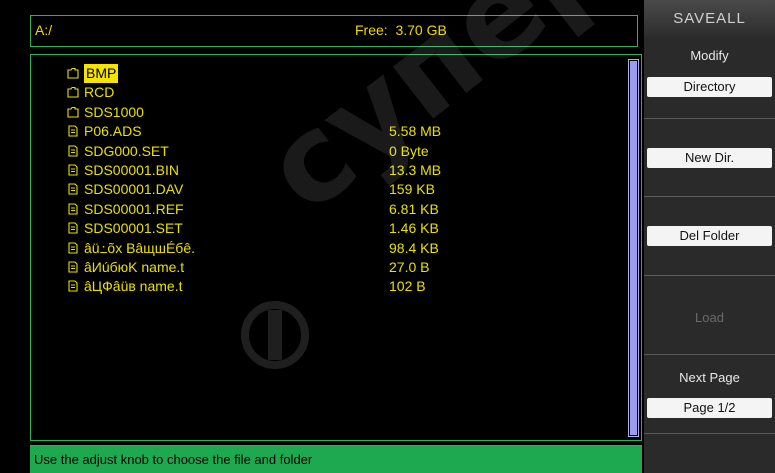 Image resolution: width=775 pixels, height=473 pixels. What do you see at coordinates (254, 170) in the screenshot?
I see `file-item: SDS00001.BIN 13.3 MB` at bounding box center [254, 170].